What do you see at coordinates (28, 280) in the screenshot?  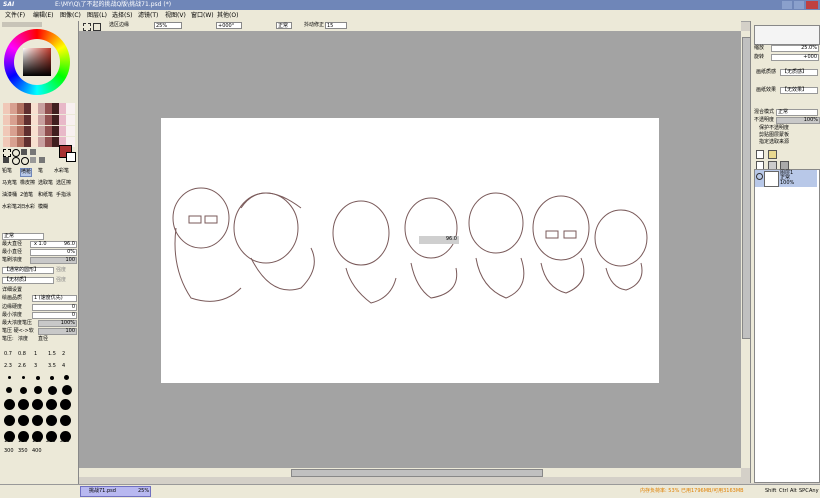 I see `brush-texture-select: 【无材质】` at bounding box center [28, 280].